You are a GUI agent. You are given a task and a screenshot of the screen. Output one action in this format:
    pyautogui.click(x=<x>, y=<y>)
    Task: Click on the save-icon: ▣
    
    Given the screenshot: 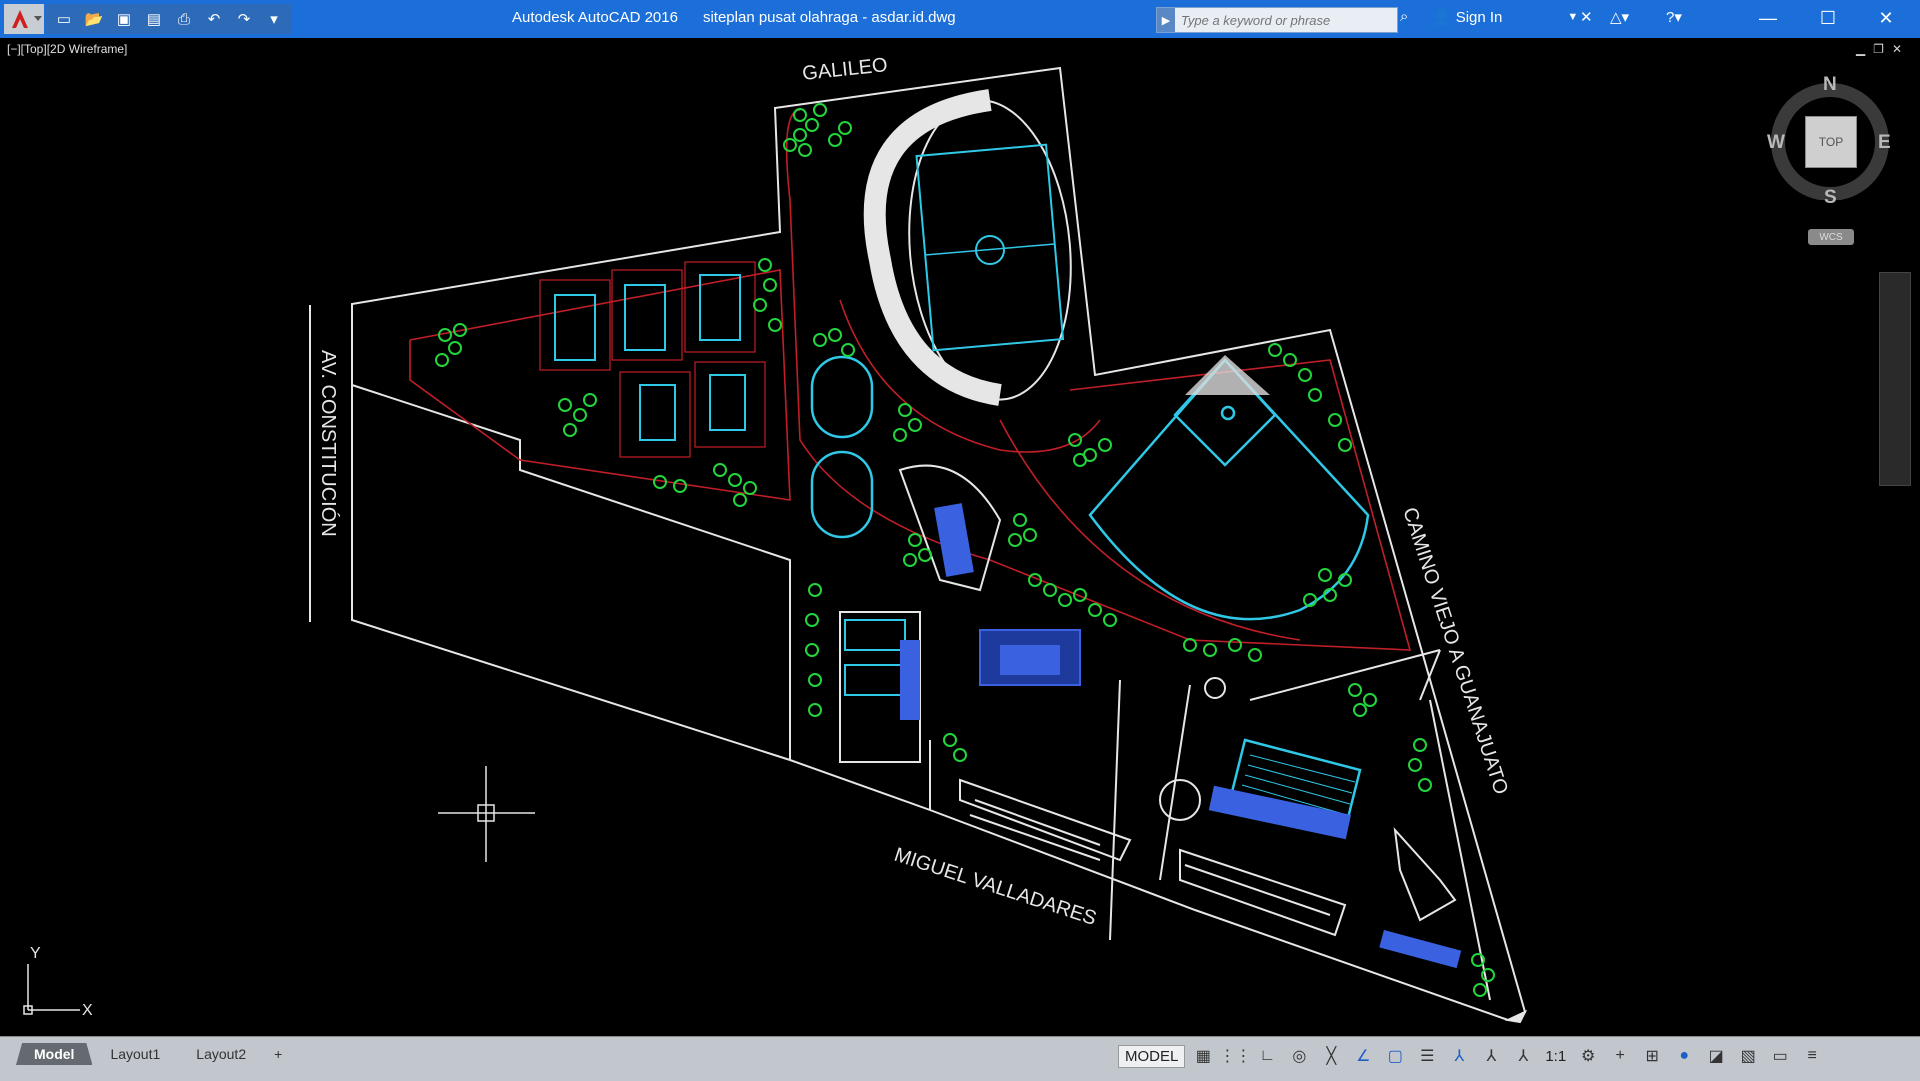 What is the action you would take?
    pyautogui.click(x=124, y=19)
    